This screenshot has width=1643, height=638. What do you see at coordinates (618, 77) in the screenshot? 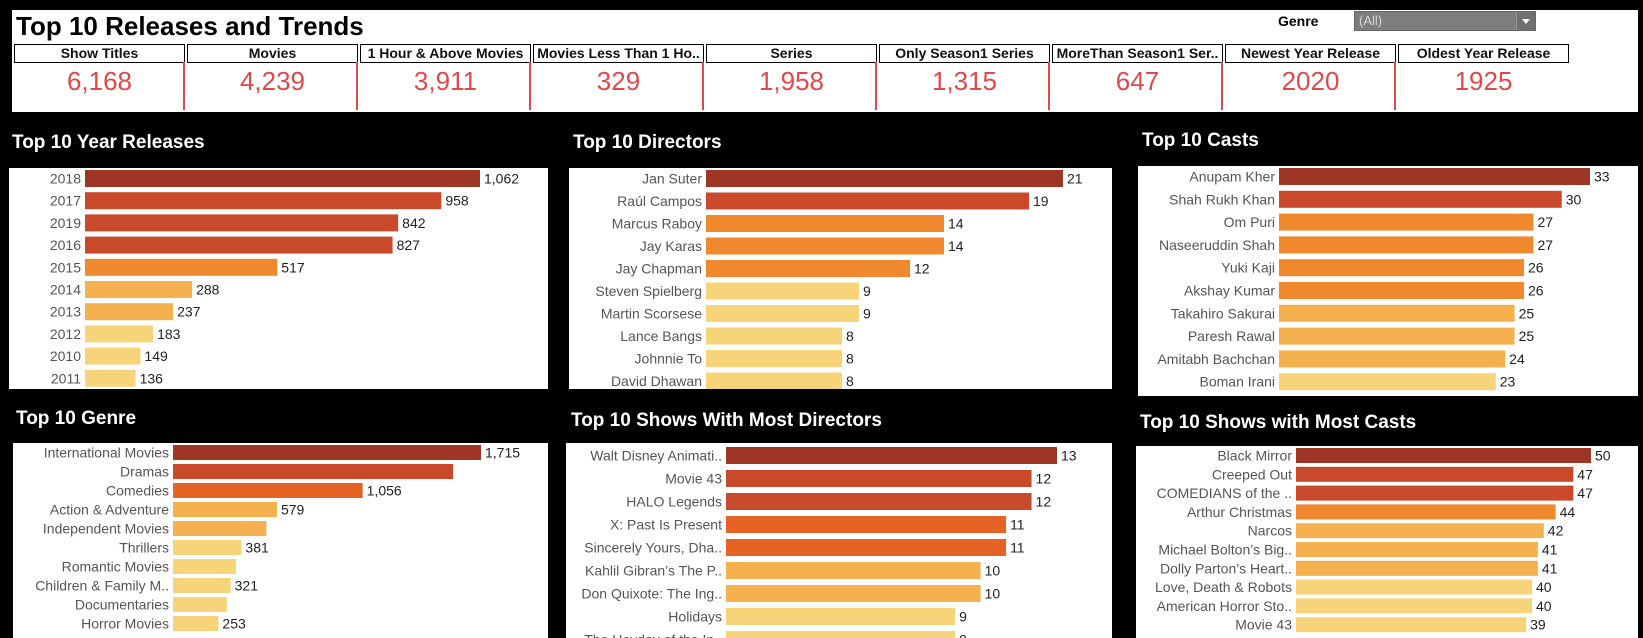
I see `kpi-short-movies: Movies Less Than 1 Ho.. 329` at bounding box center [618, 77].